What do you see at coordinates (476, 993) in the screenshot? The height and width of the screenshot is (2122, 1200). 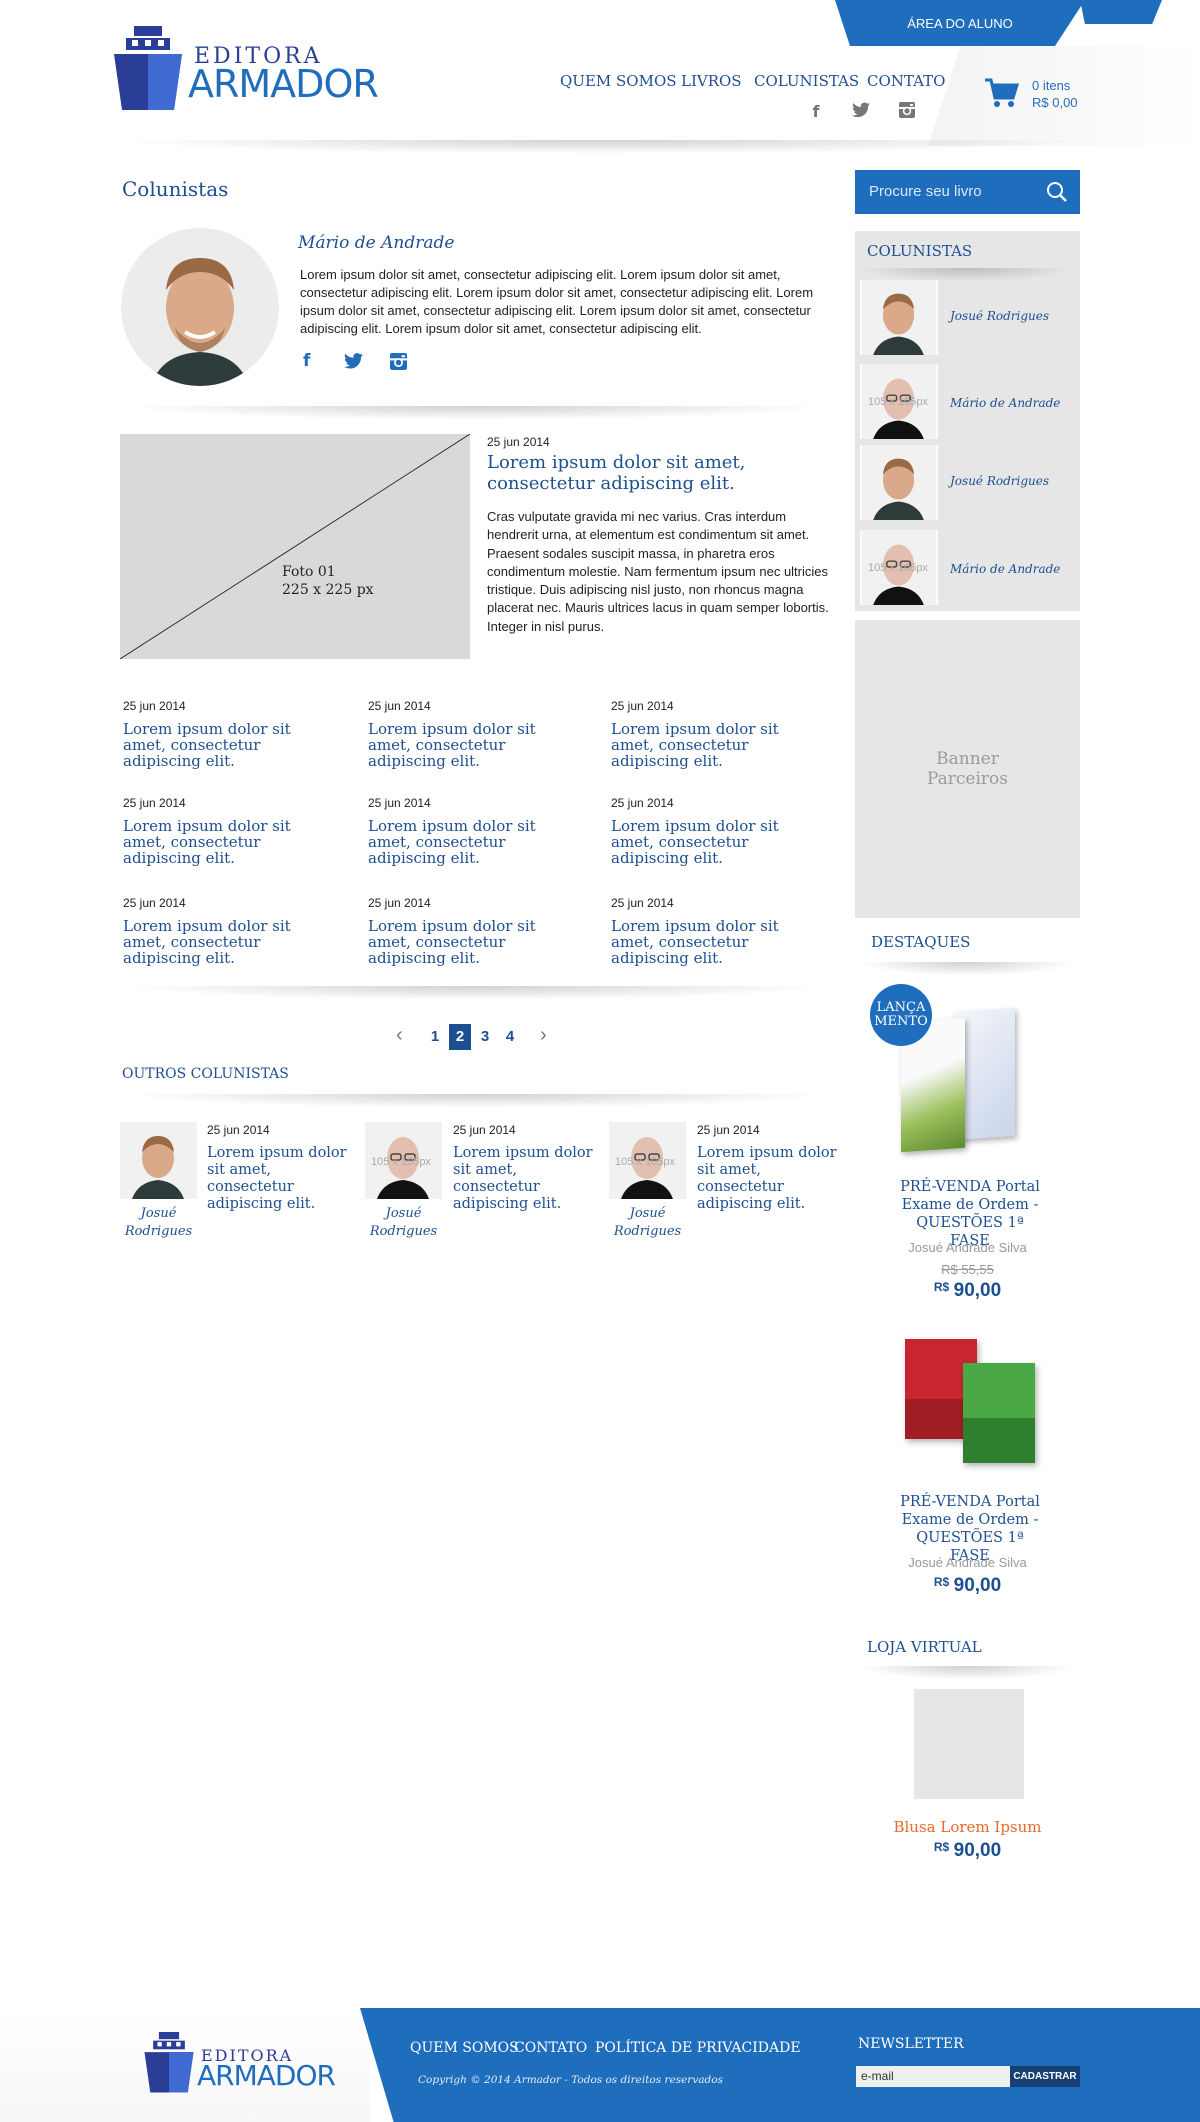 I see `posts-divider` at bounding box center [476, 993].